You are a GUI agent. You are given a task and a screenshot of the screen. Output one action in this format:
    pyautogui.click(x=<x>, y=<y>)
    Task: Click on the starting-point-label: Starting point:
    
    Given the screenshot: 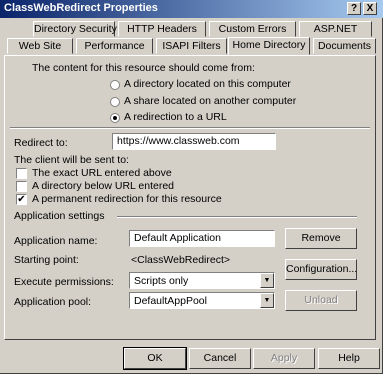 What is the action you would take?
    pyautogui.click(x=46, y=260)
    